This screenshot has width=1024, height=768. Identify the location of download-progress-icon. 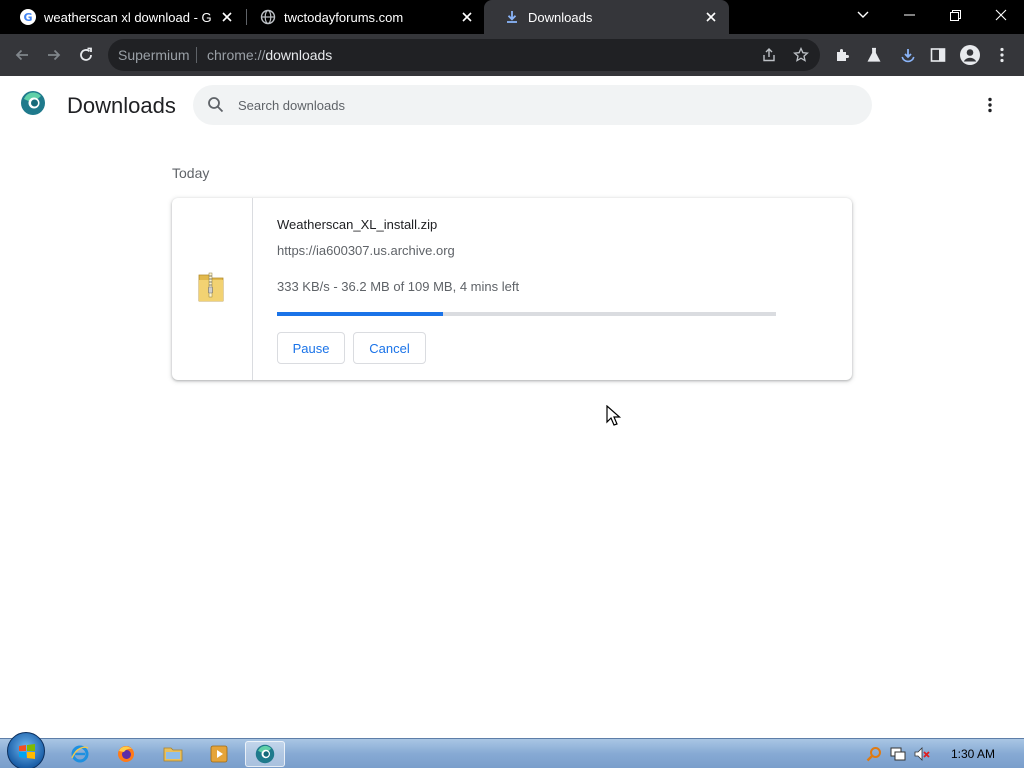
(908, 56).